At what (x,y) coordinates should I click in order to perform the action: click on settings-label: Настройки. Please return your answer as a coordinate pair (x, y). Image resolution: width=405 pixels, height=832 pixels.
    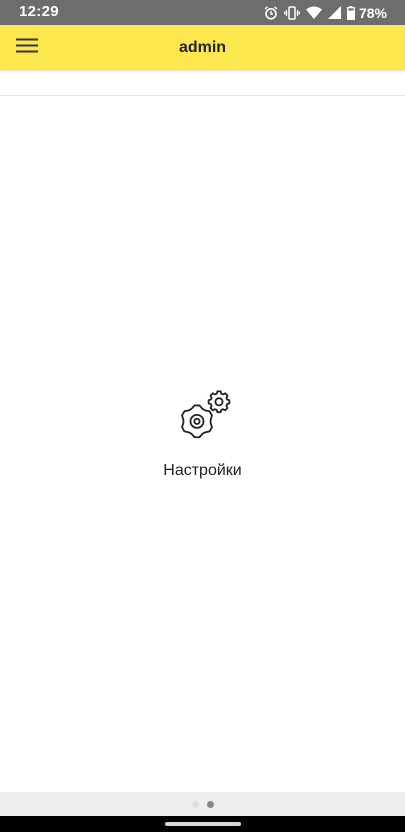
    Looking at the image, I should click on (202, 470).